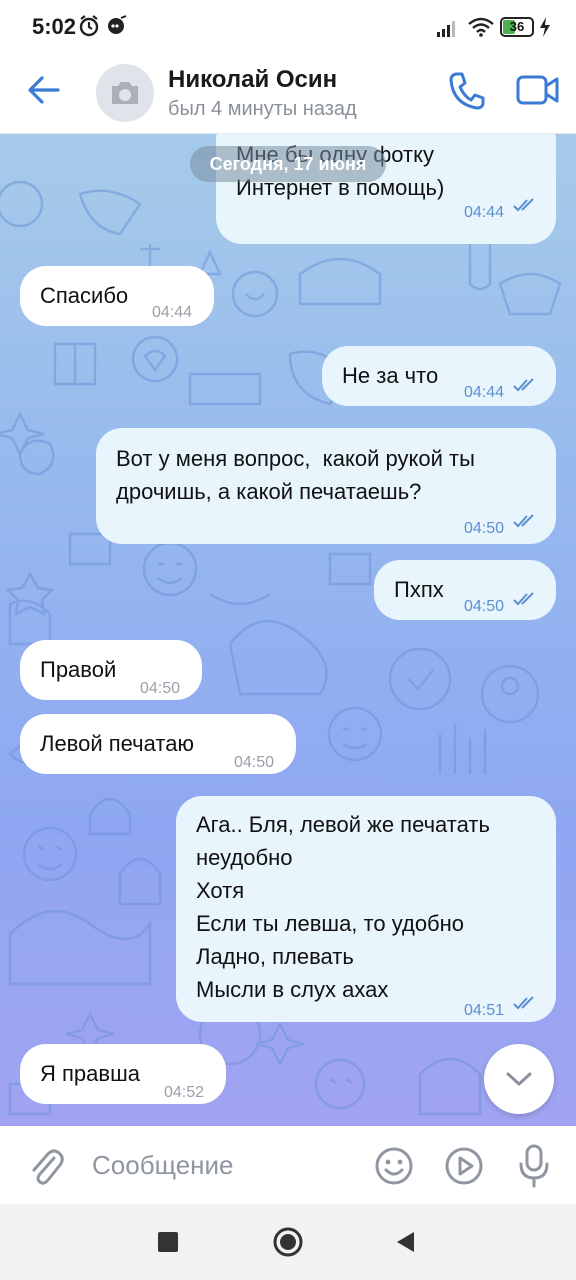 This screenshot has width=576, height=1280. Describe the element at coordinates (534, 1166) in the screenshot. I see `microphone-icon` at that location.